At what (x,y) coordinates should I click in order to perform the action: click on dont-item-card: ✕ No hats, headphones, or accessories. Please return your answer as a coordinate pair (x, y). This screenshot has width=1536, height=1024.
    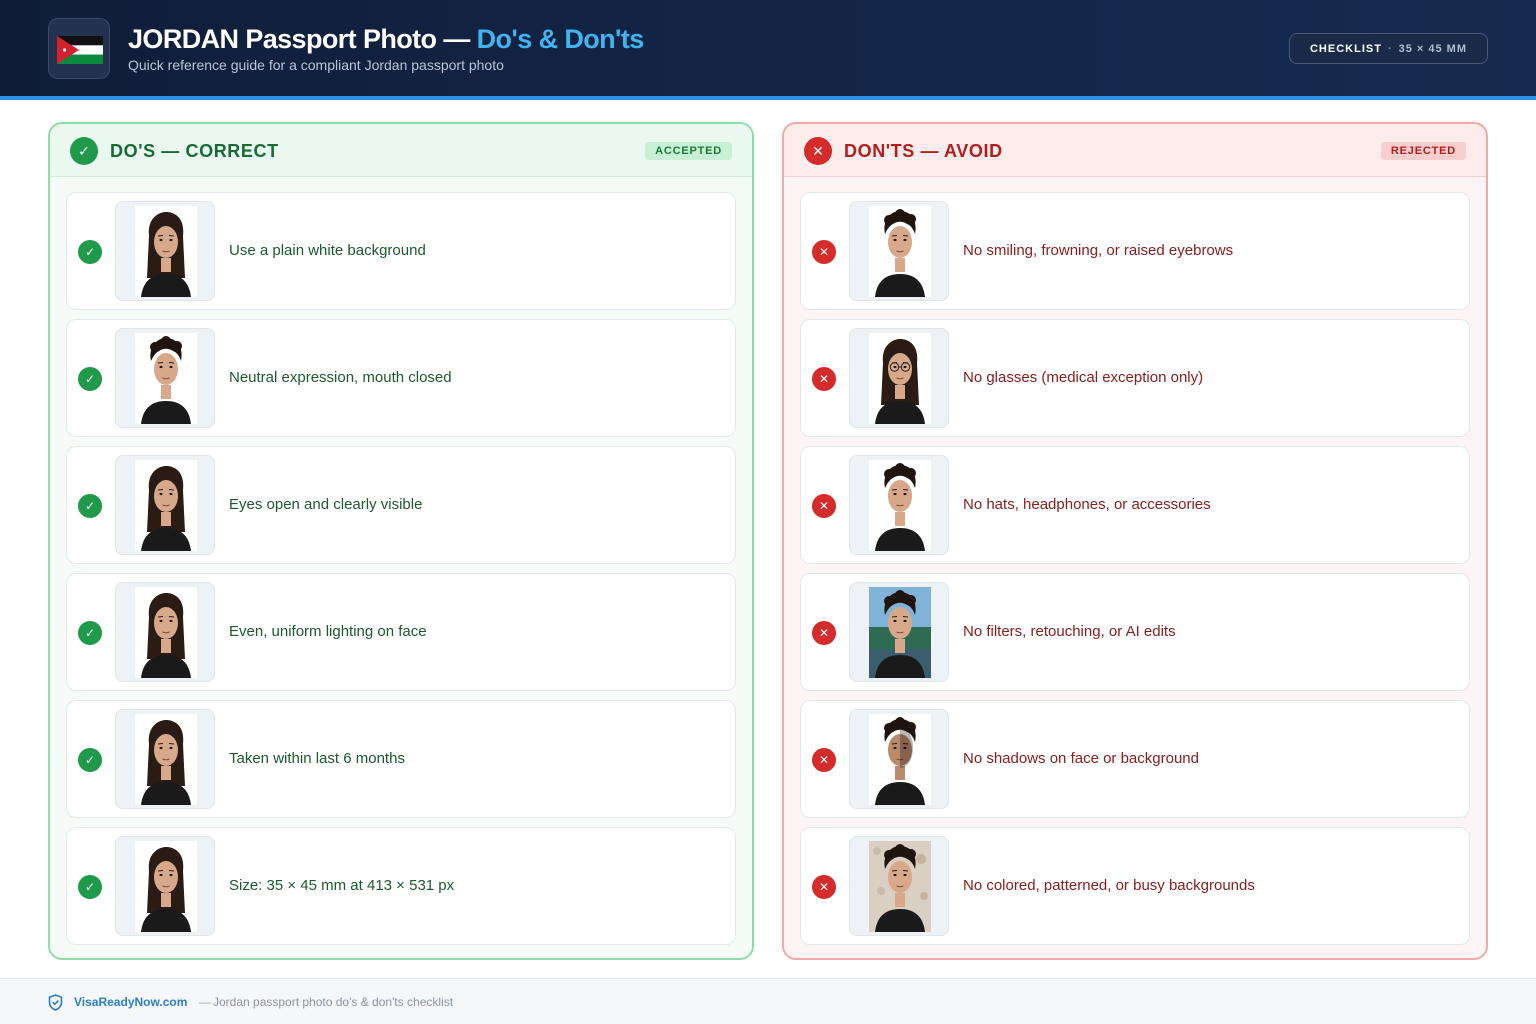
    Looking at the image, I should click on (1135, 505).